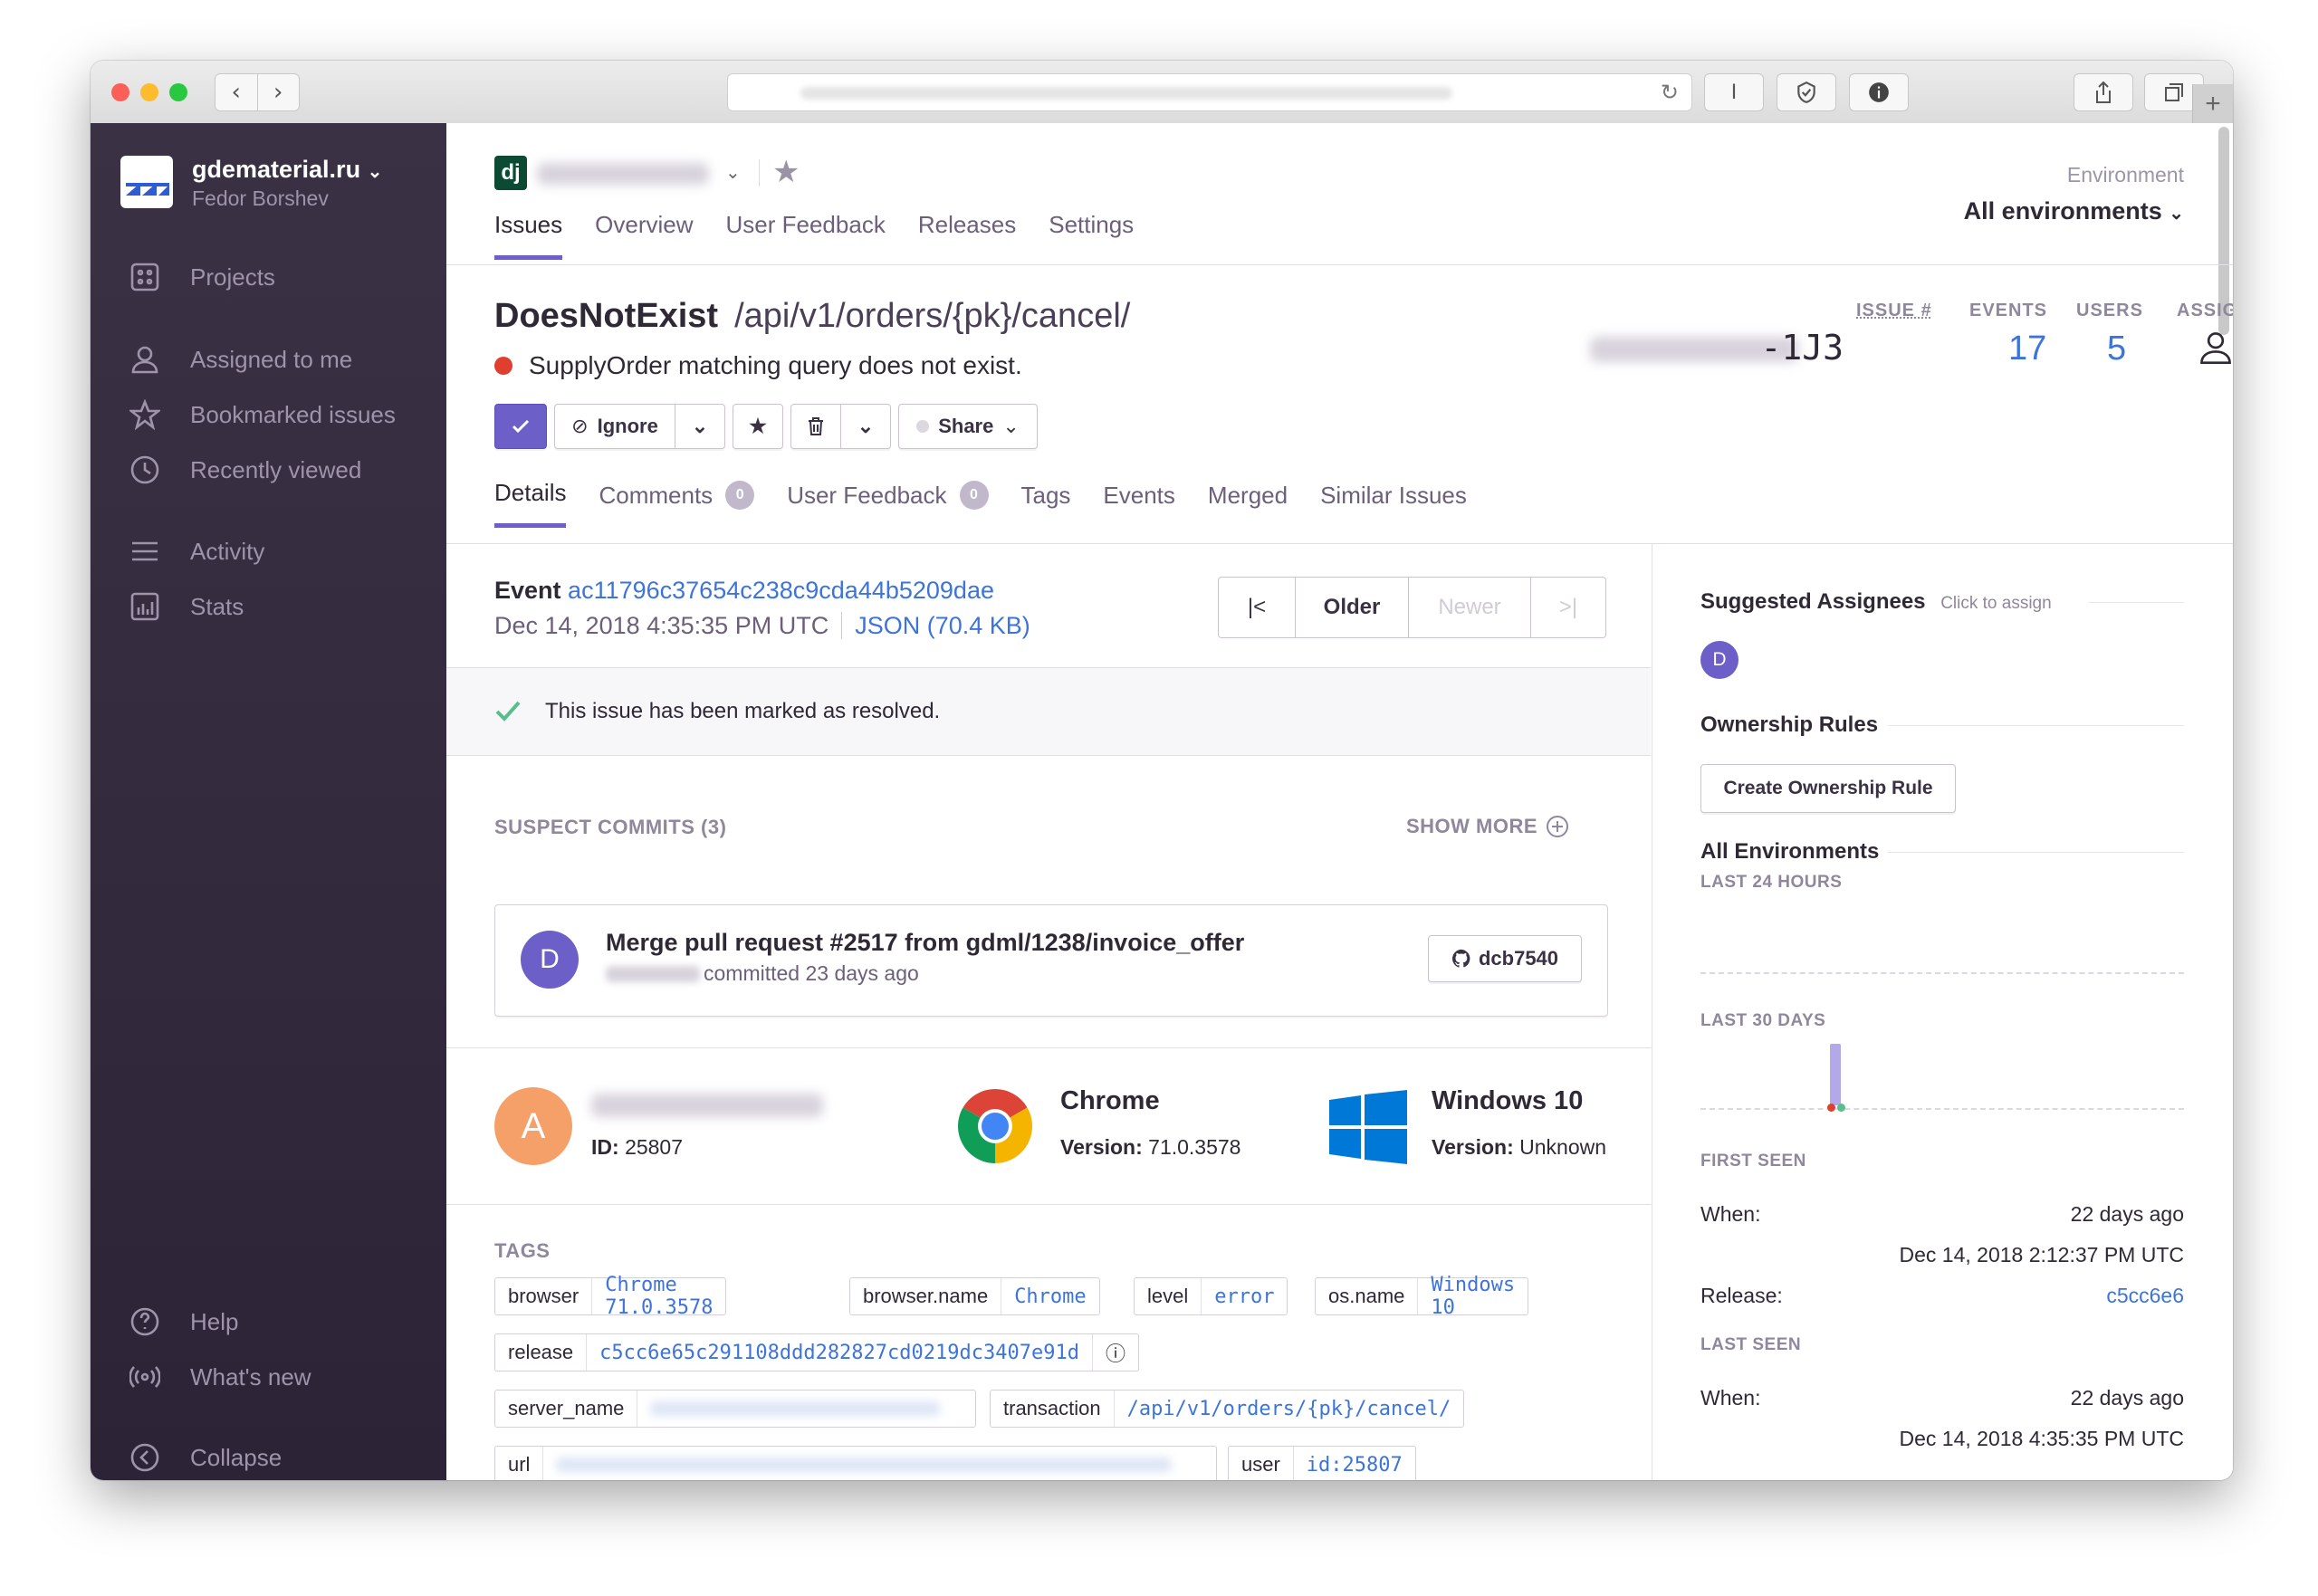  Describe the element at coordinates (287, 170) in the screenshot. I see `org-name: gdematerial.ru ⌄` at that location.